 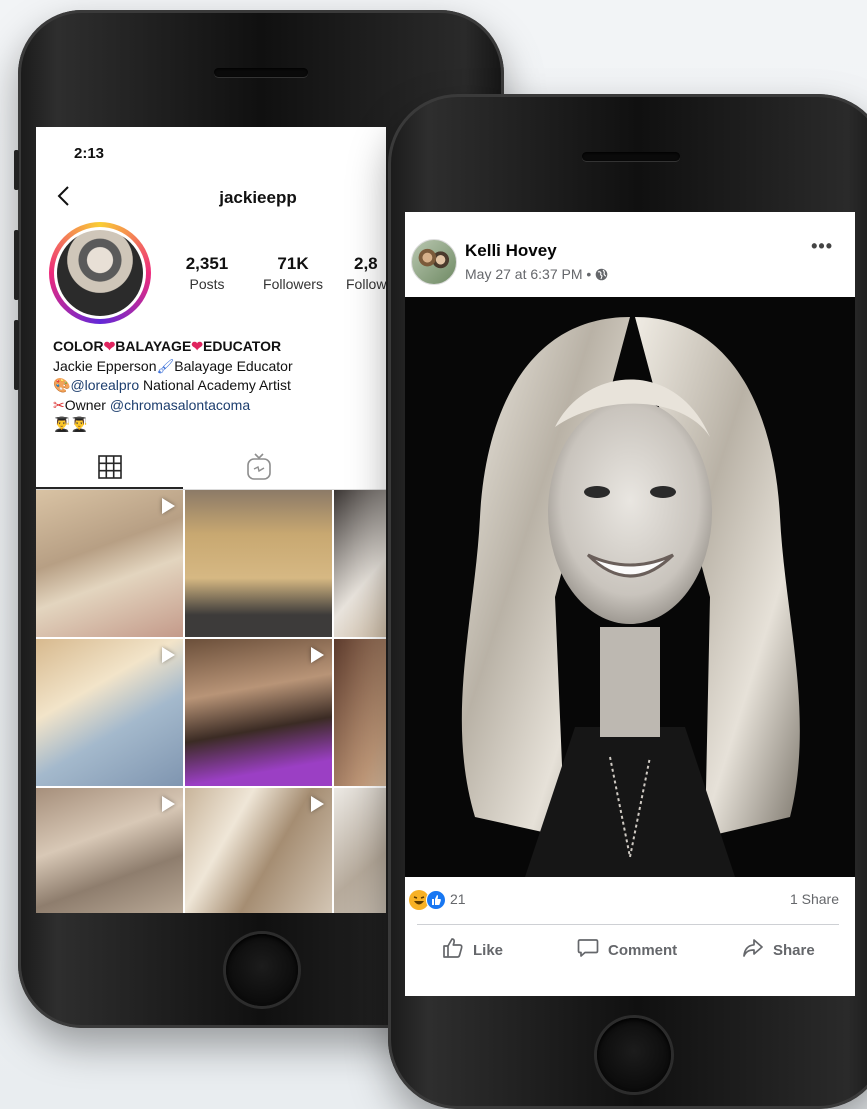 What do you see at coordinates (218, 425) in the screenshot?
I see `bio-emoji-line: 👨‍🎓👨‍🎓` at bounding box center [218, 425].